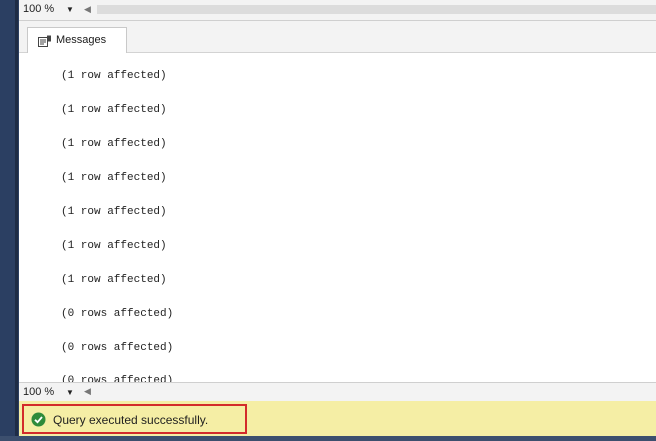  I want to click on tab-messages-label: Messages, so click(81, 40).